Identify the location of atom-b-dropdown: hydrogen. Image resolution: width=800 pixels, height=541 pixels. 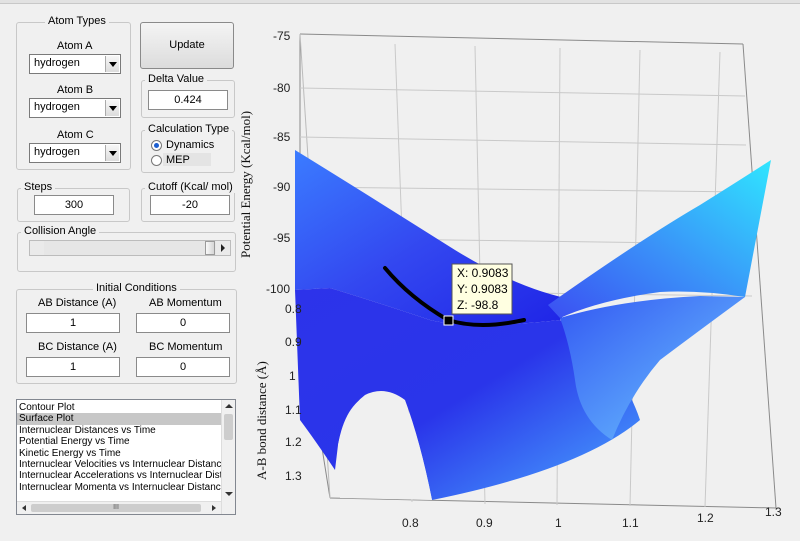
(75, 108).